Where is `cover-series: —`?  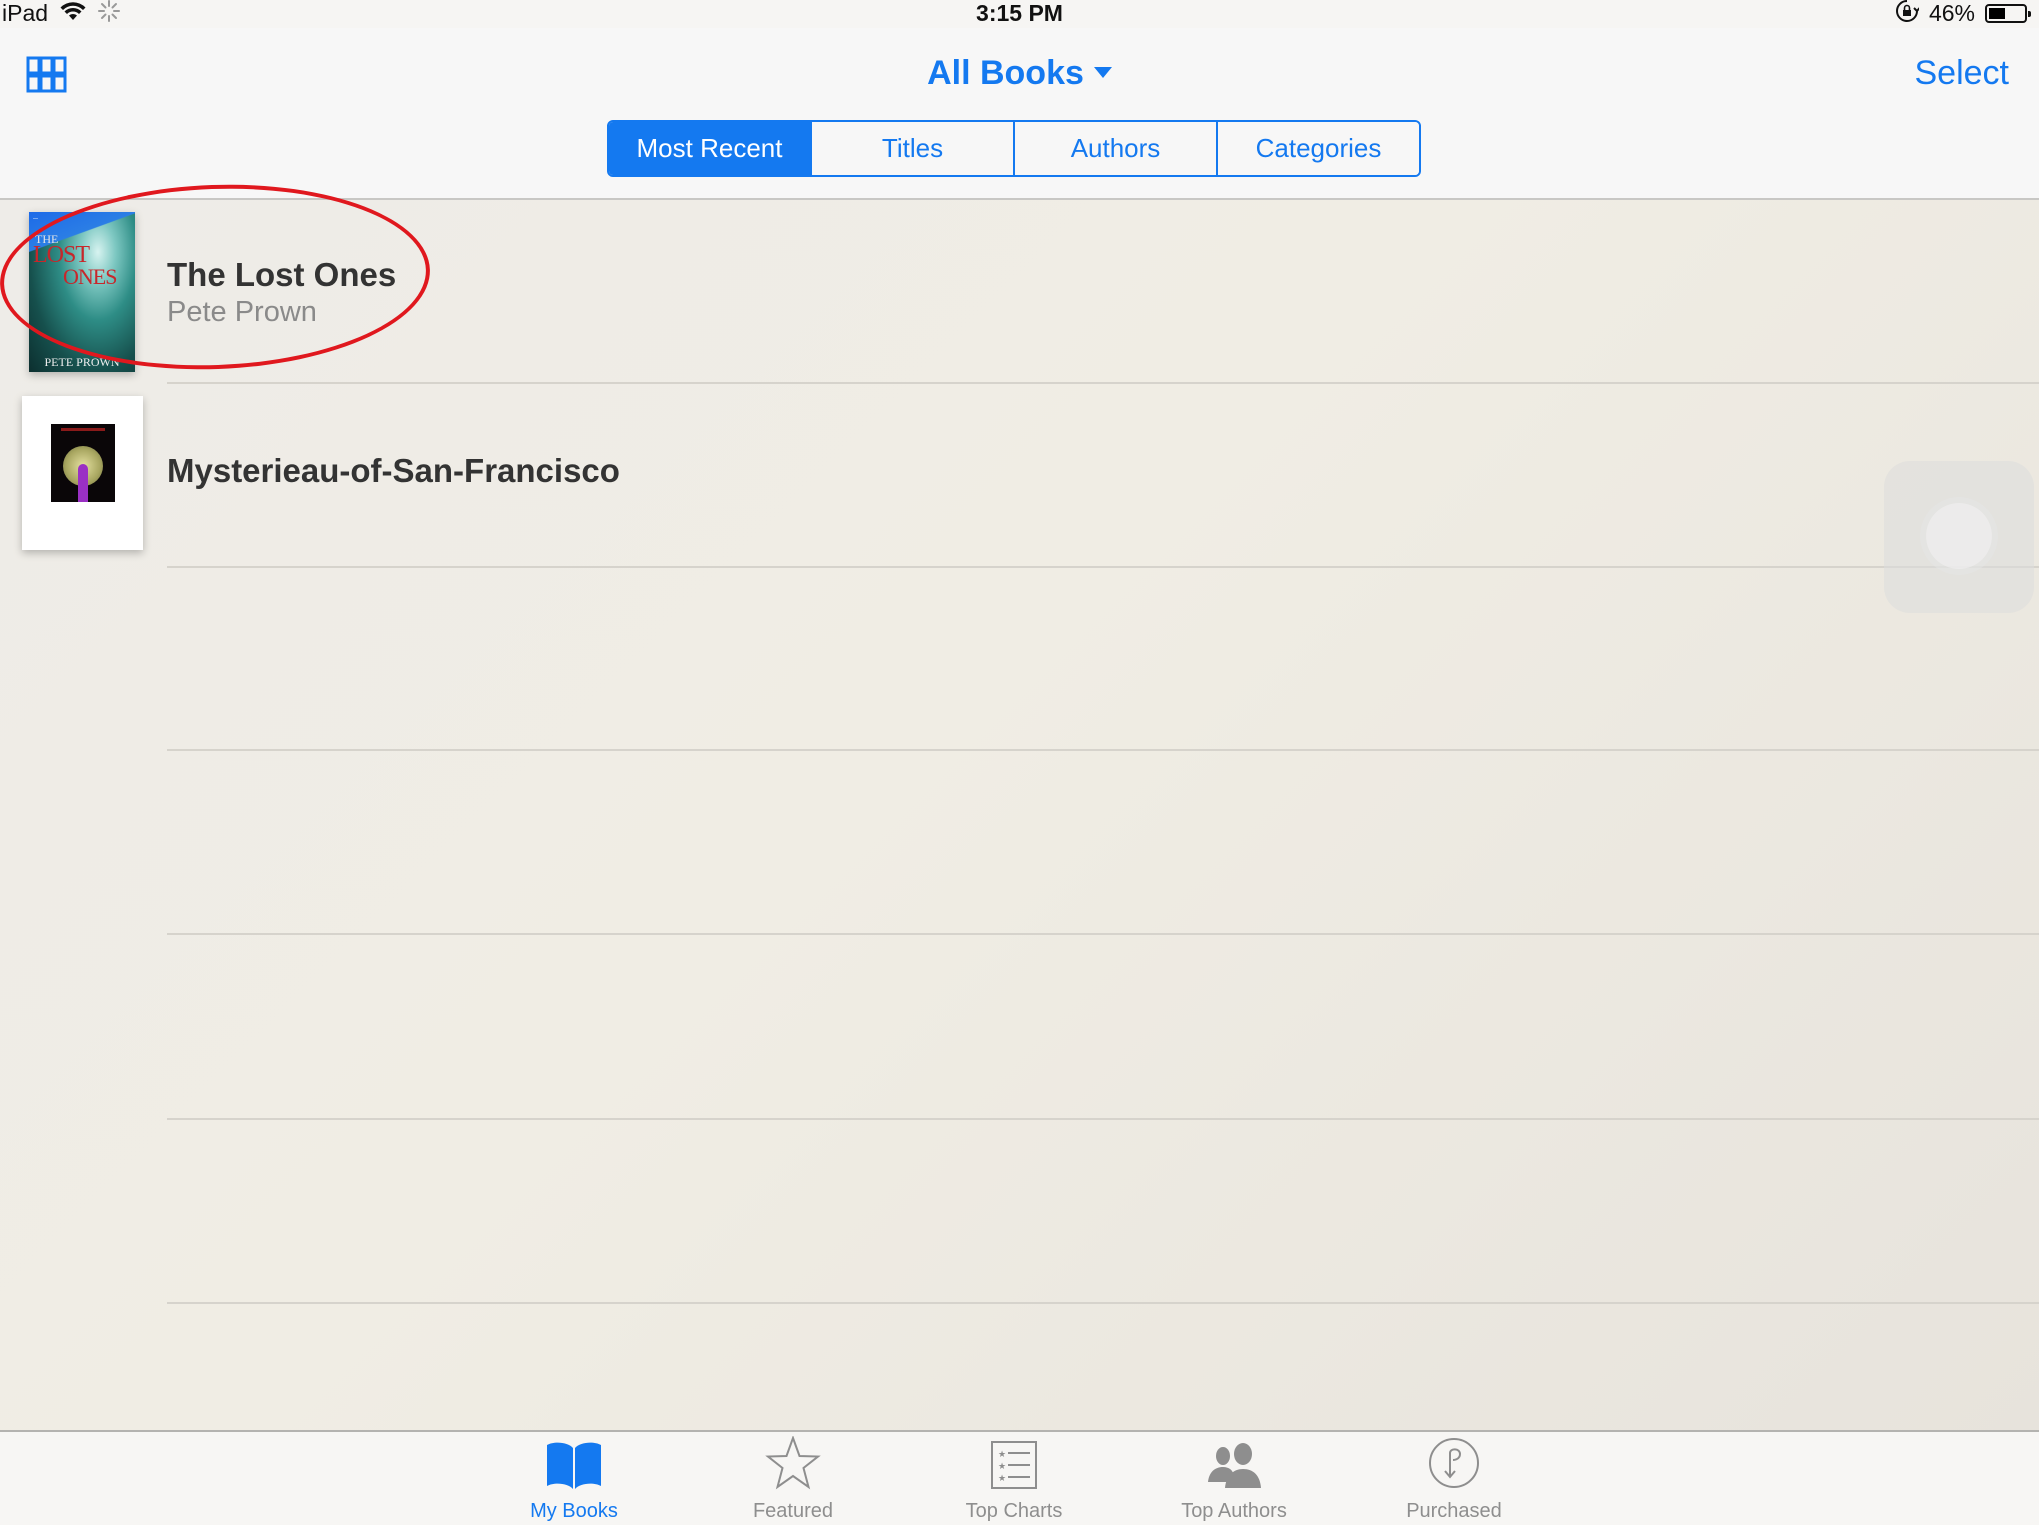 cover-series: — is located at coordinates (35, 219).